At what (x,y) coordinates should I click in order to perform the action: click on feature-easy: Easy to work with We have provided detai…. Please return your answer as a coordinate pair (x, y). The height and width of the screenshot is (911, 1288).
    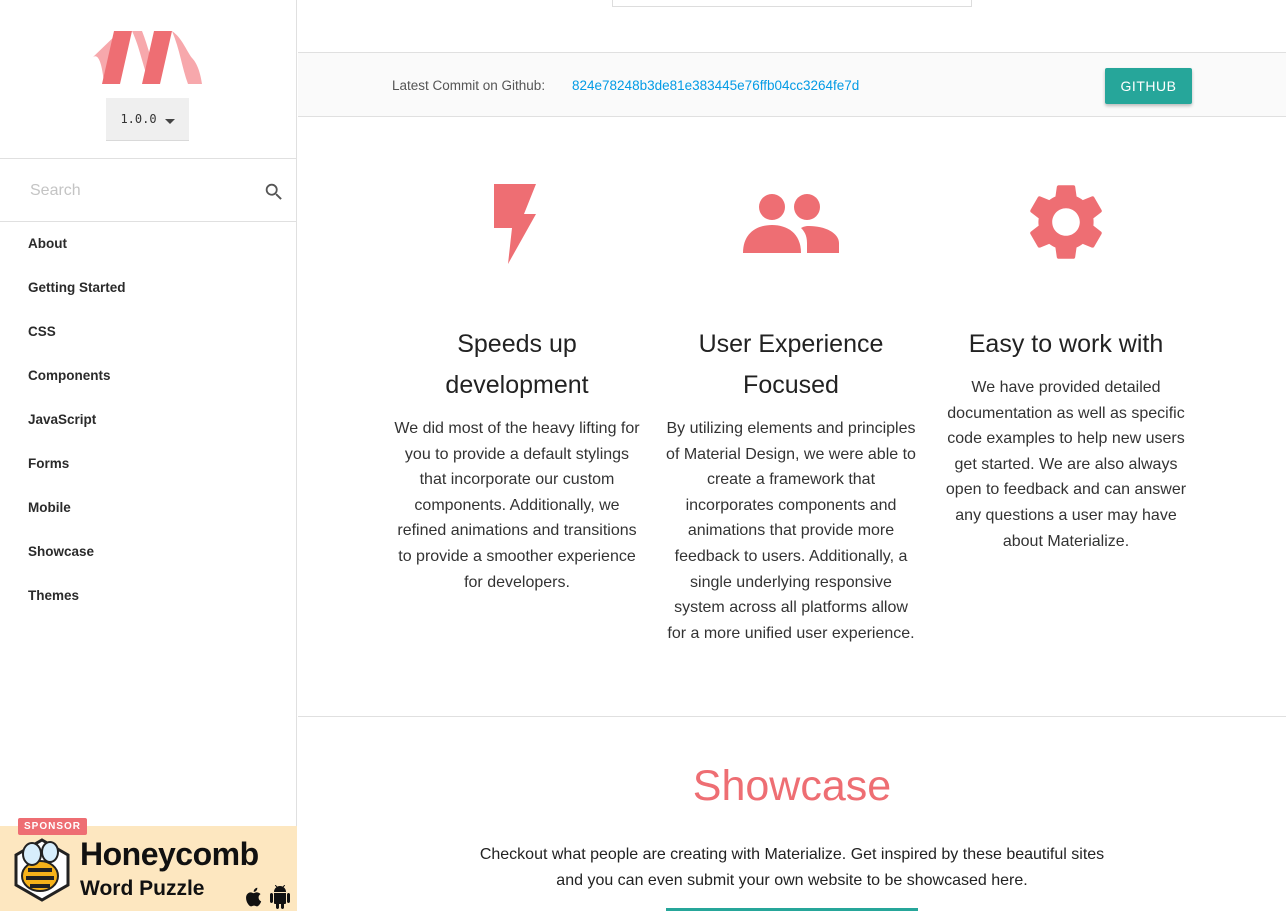
    Looking at the image, I should click on (1066, 363).